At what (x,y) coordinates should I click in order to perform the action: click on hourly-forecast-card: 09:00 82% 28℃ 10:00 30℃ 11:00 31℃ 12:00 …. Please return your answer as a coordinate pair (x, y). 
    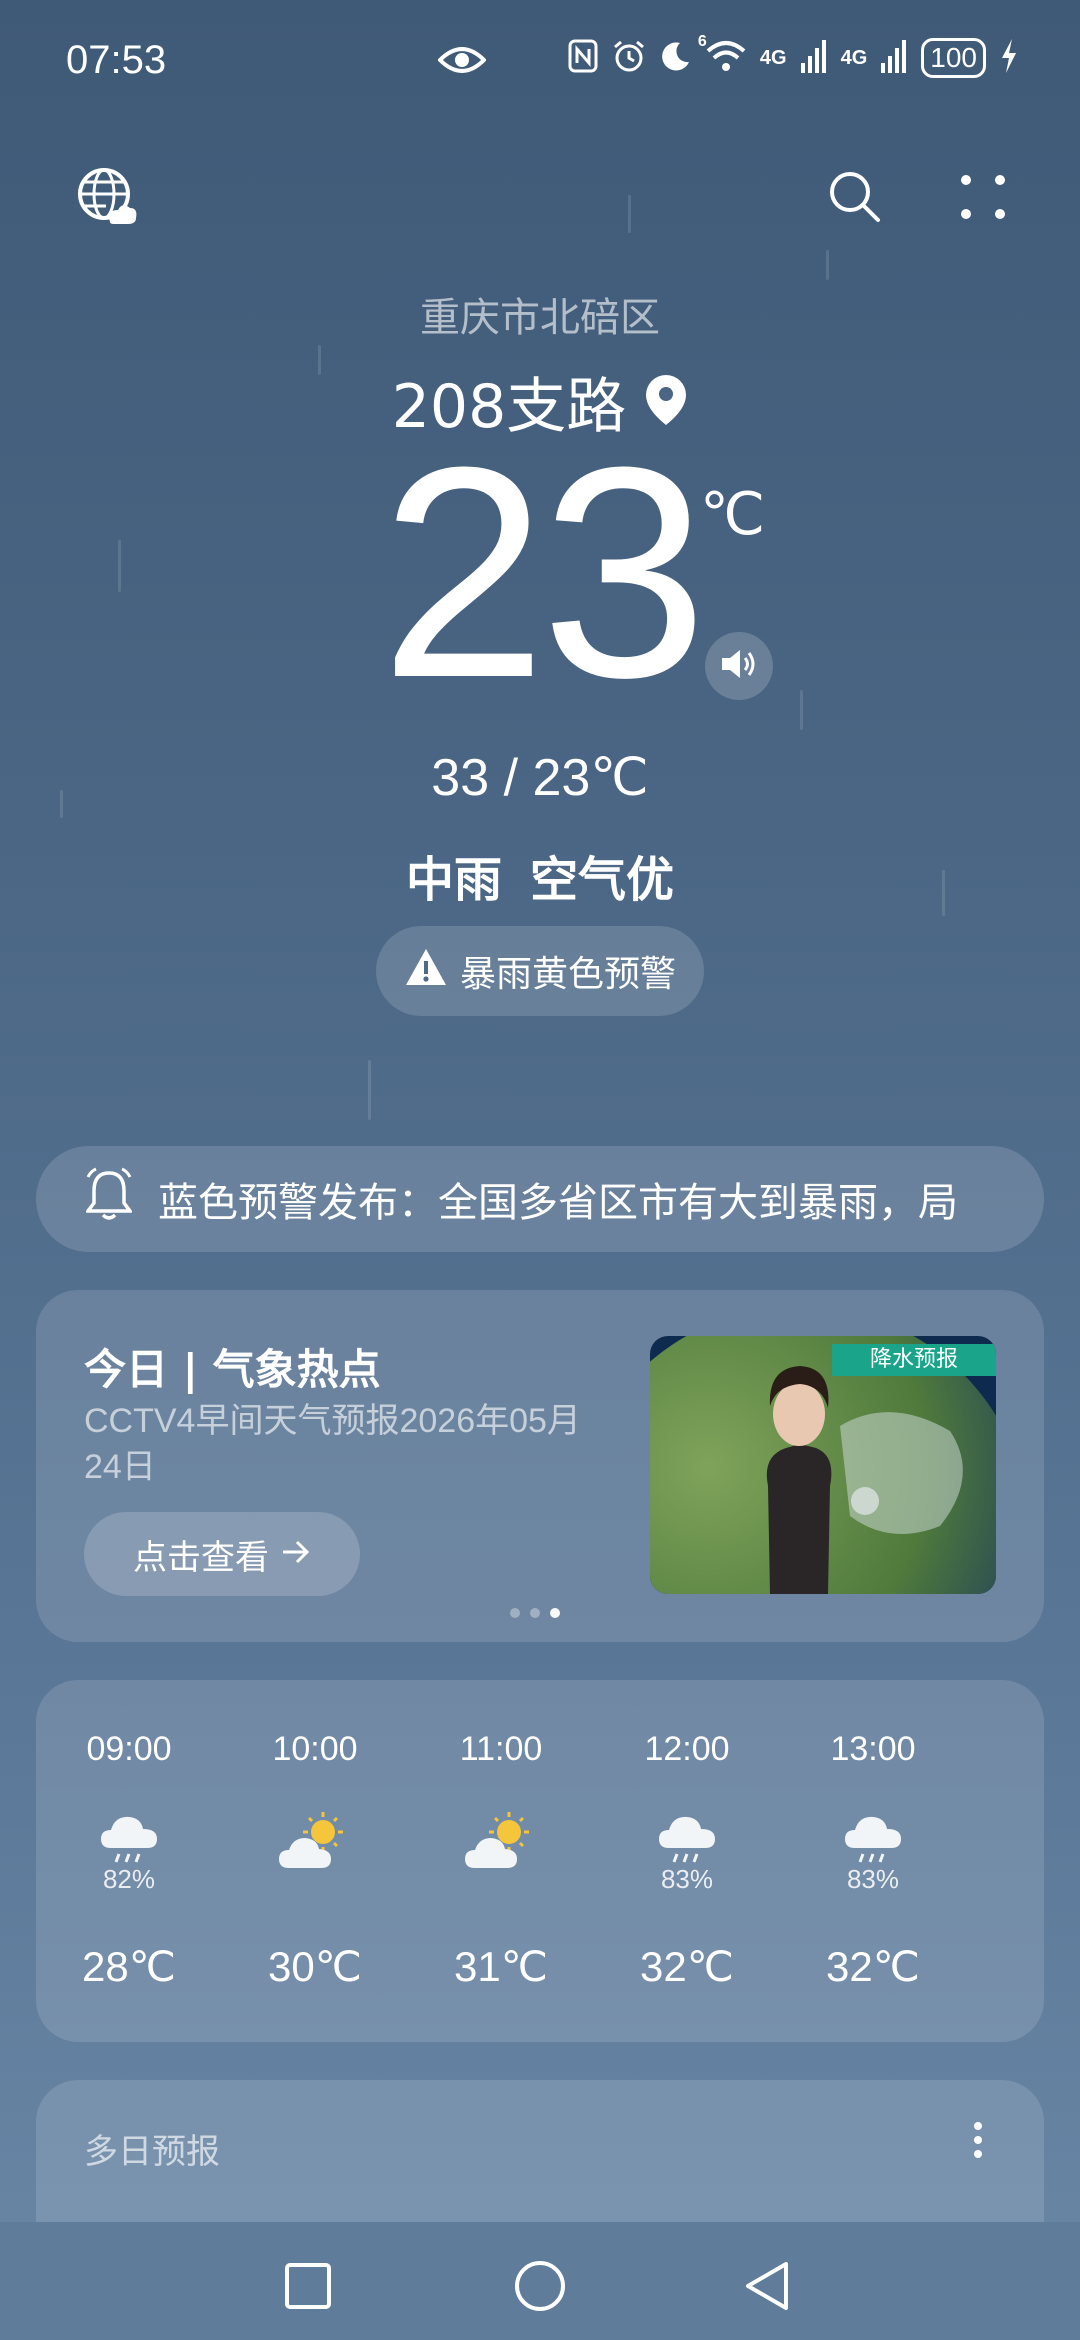
    Looking at the image, I should click on (540, 1861).